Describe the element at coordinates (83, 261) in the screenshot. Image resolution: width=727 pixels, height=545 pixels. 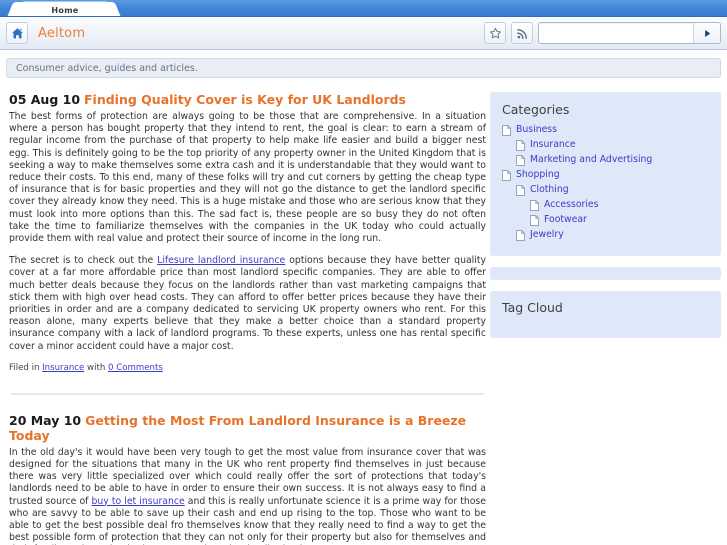
I see `post-paragraph-text: The secret is to check out the` at that location.